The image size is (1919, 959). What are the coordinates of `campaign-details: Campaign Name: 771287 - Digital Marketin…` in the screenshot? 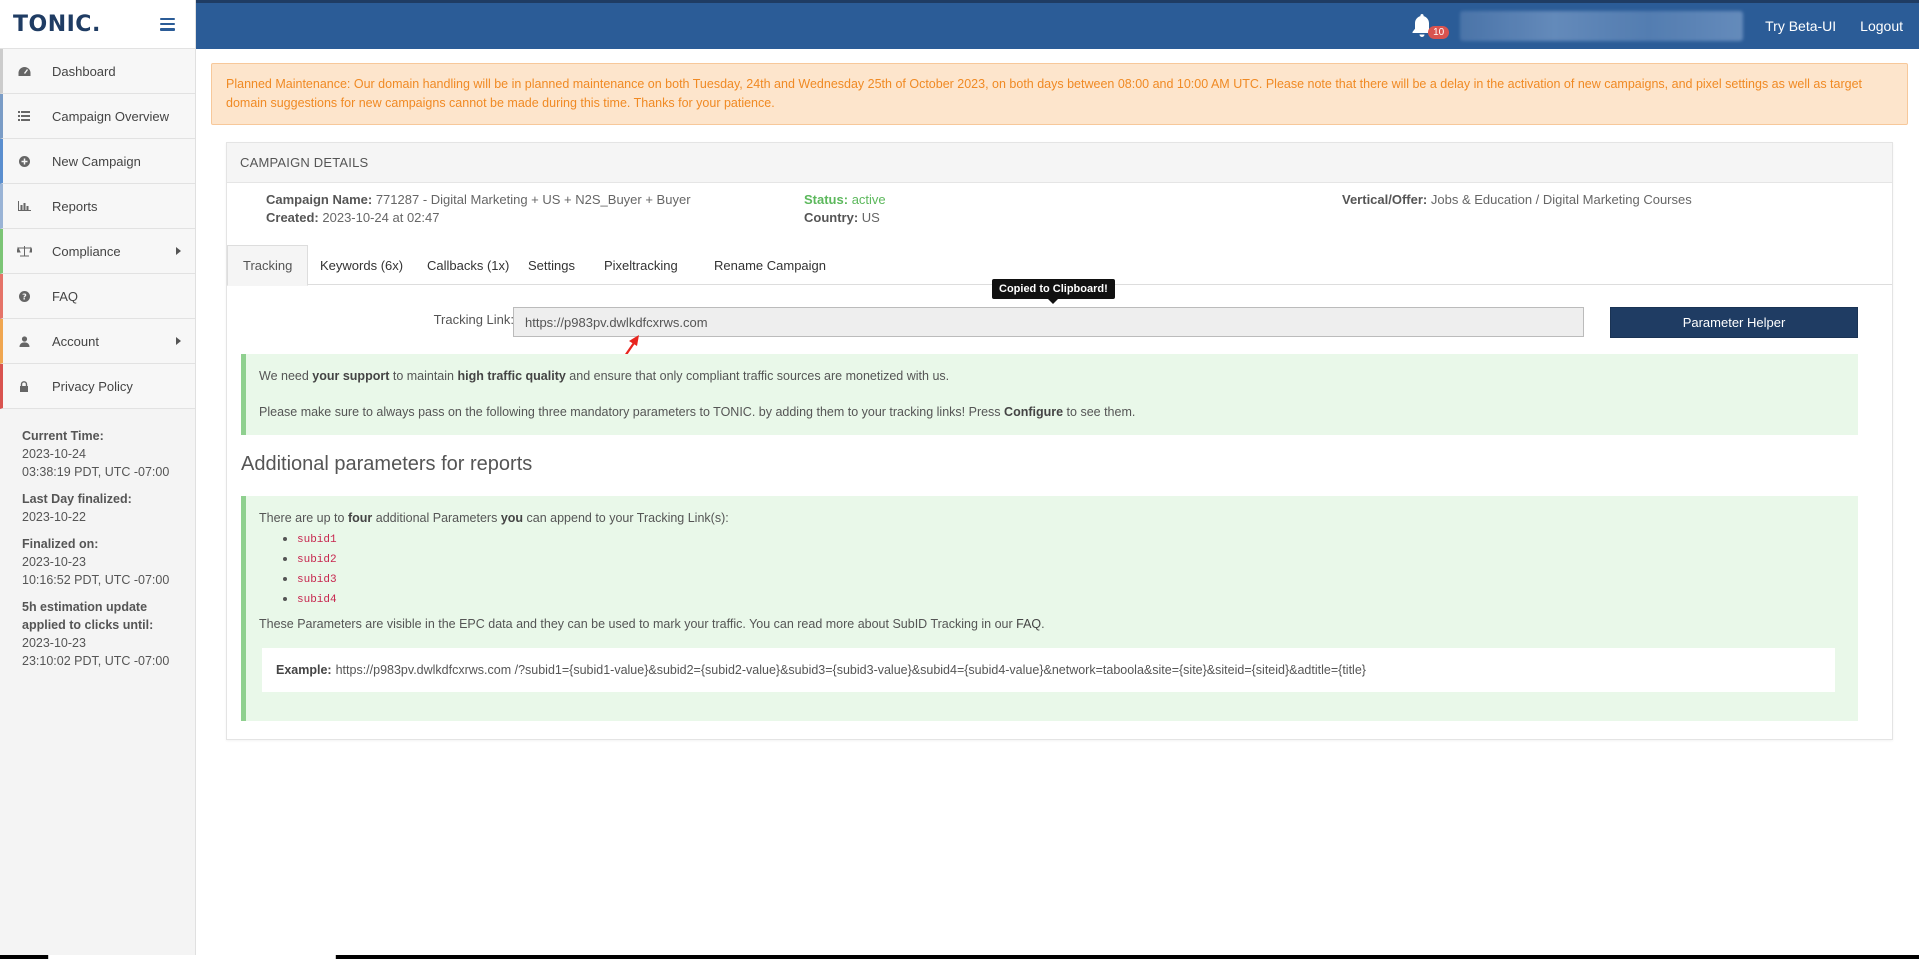 It's located at (1059, 214).